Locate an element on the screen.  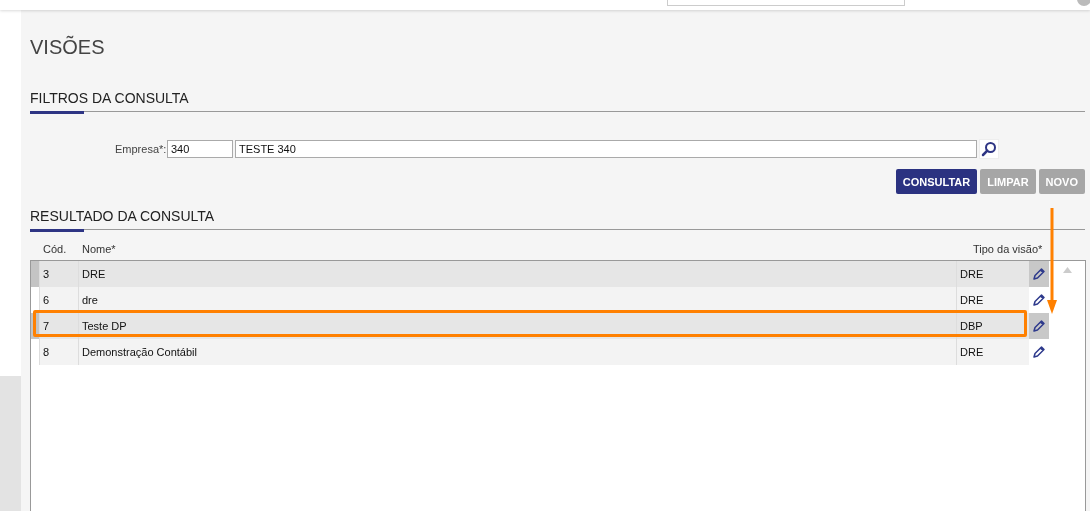
table-cell: Demonstração Contábil is located at coordinates (517, 352).